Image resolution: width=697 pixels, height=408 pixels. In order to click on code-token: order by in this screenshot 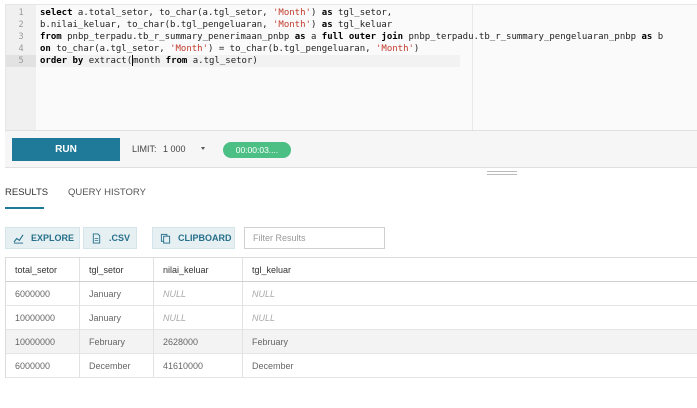, I will do `click(62, 61)`.